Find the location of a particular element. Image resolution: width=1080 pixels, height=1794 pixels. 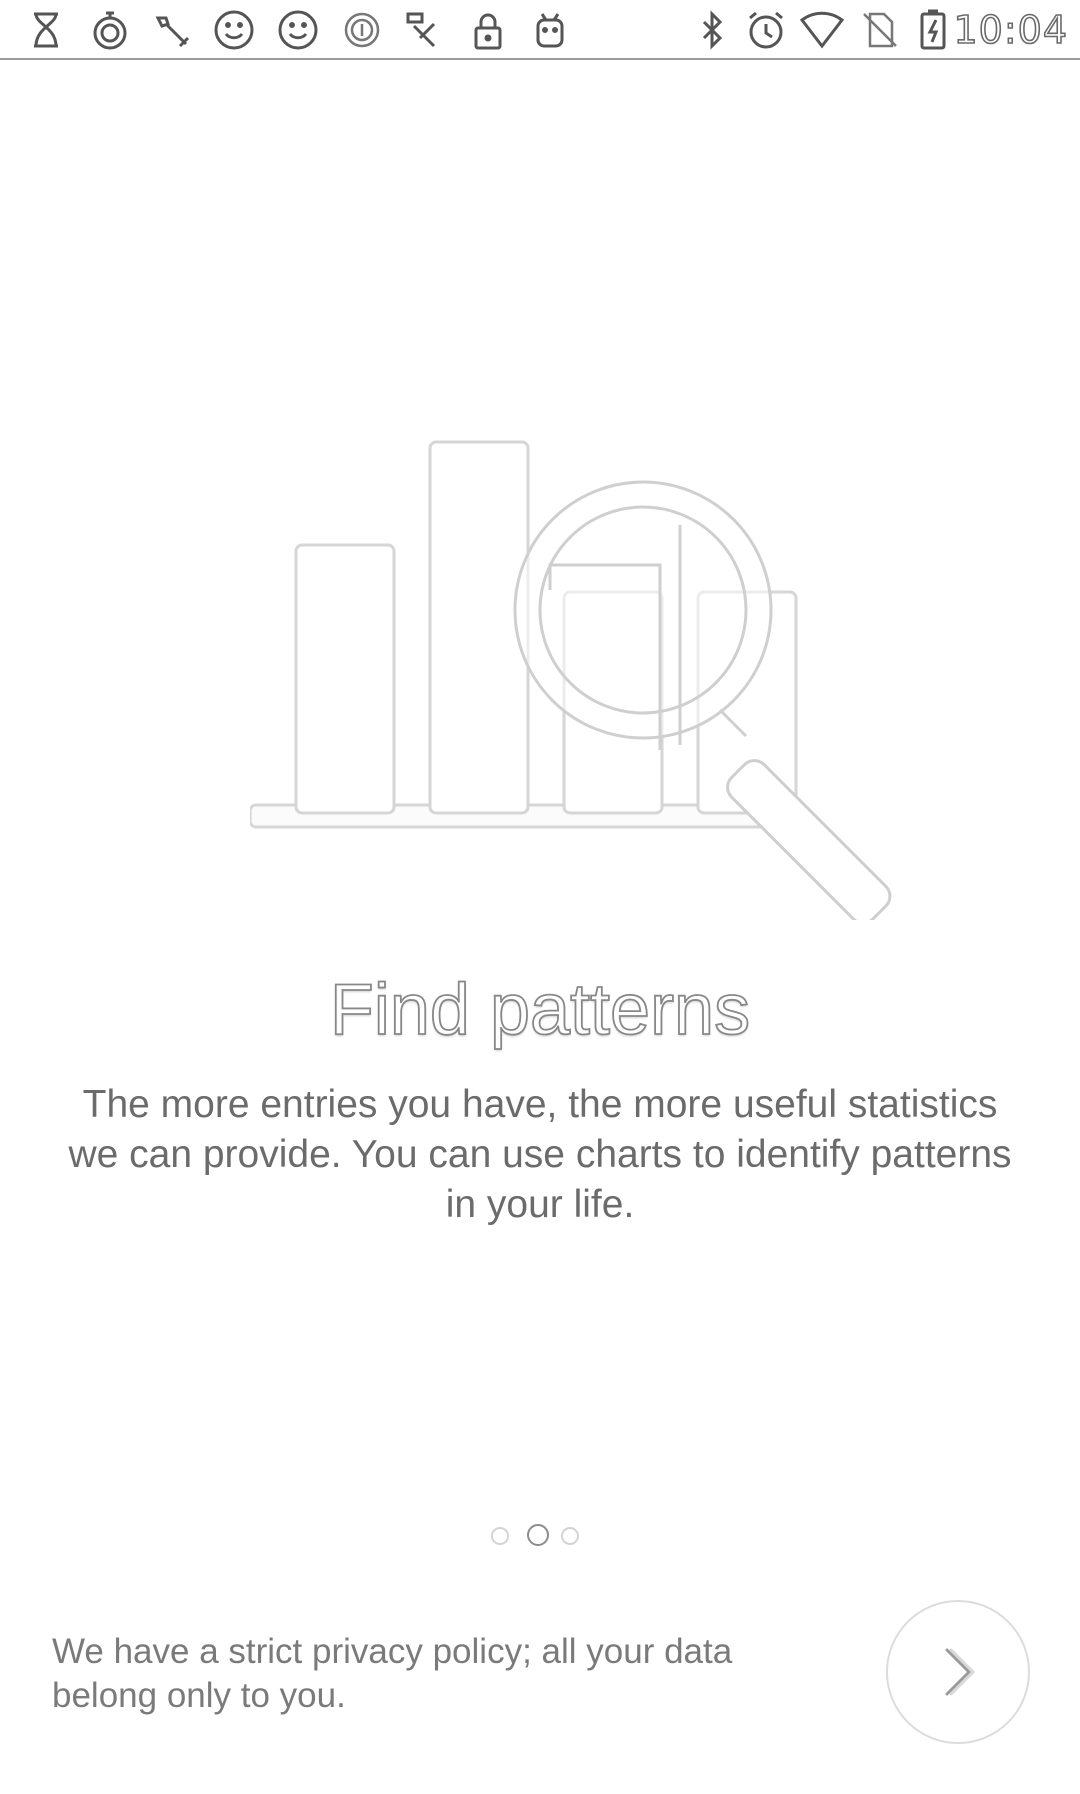

status-time: 10:04 is located at coordinates (1010, 30).